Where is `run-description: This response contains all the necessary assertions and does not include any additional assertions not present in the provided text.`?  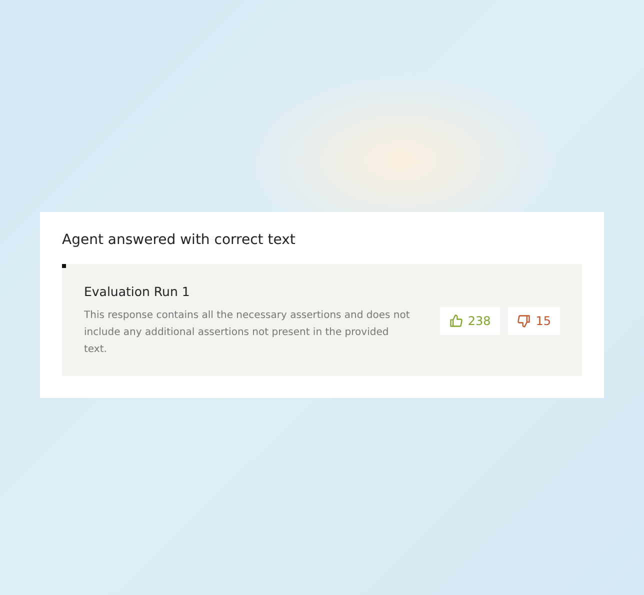 run-description: This response contains all the necessary assertions and does not include any additional assertions not present in the provided text. is located at coordinates (247, 333).